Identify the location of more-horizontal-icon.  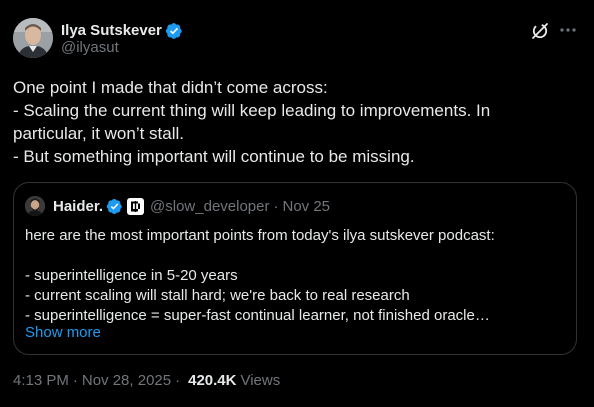
(568, 30).